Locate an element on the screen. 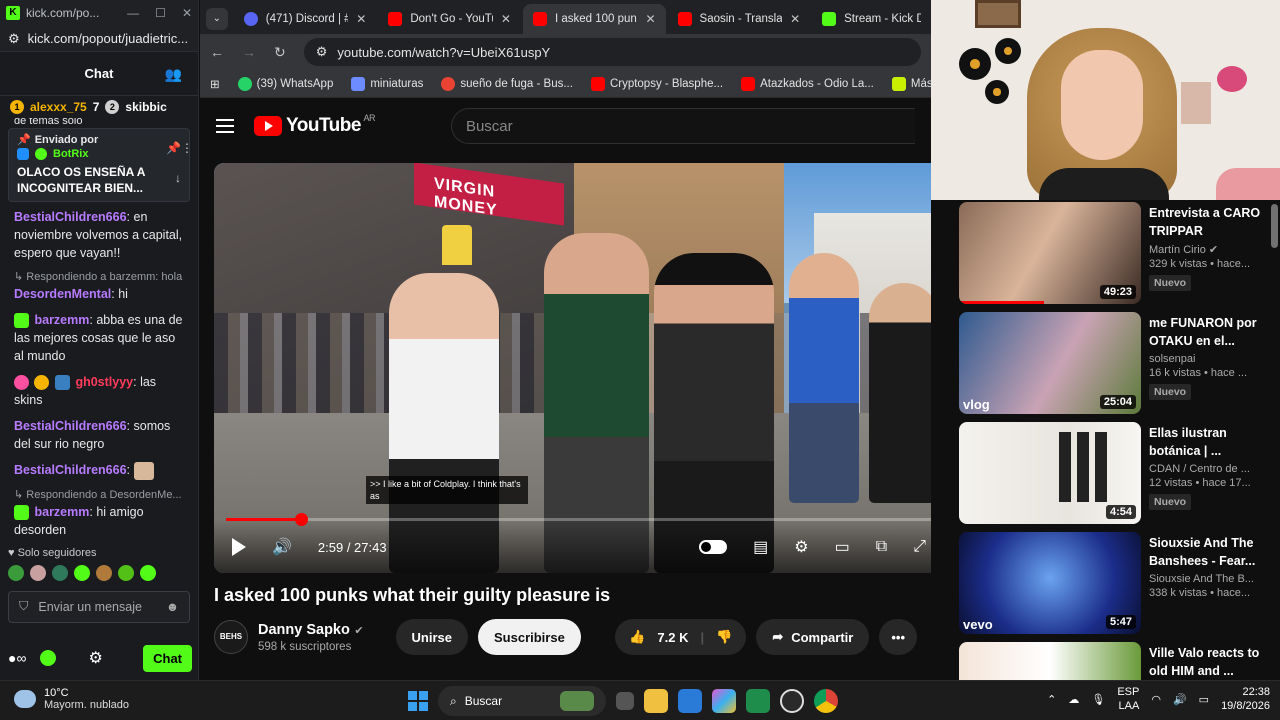 The height and width of the screenshot is (720, 1280). join-button: Unirse is located at coordinates (431, 637).